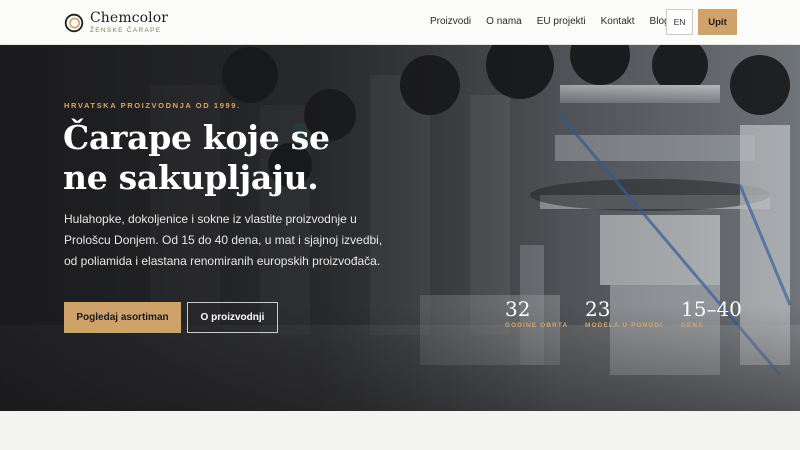 The height and width of the screenshot is (450, 800). What do you see at coordinates (122, 317) in the screenshot?
I see `view-assortment-button: Pogledaj asortiman` at bounding box center [122, 317].